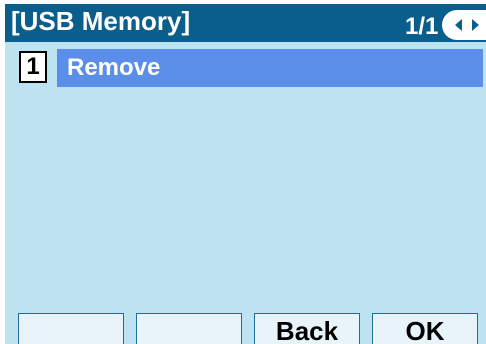  I want to click on page-indicator: 1/1, so click(422, 26).